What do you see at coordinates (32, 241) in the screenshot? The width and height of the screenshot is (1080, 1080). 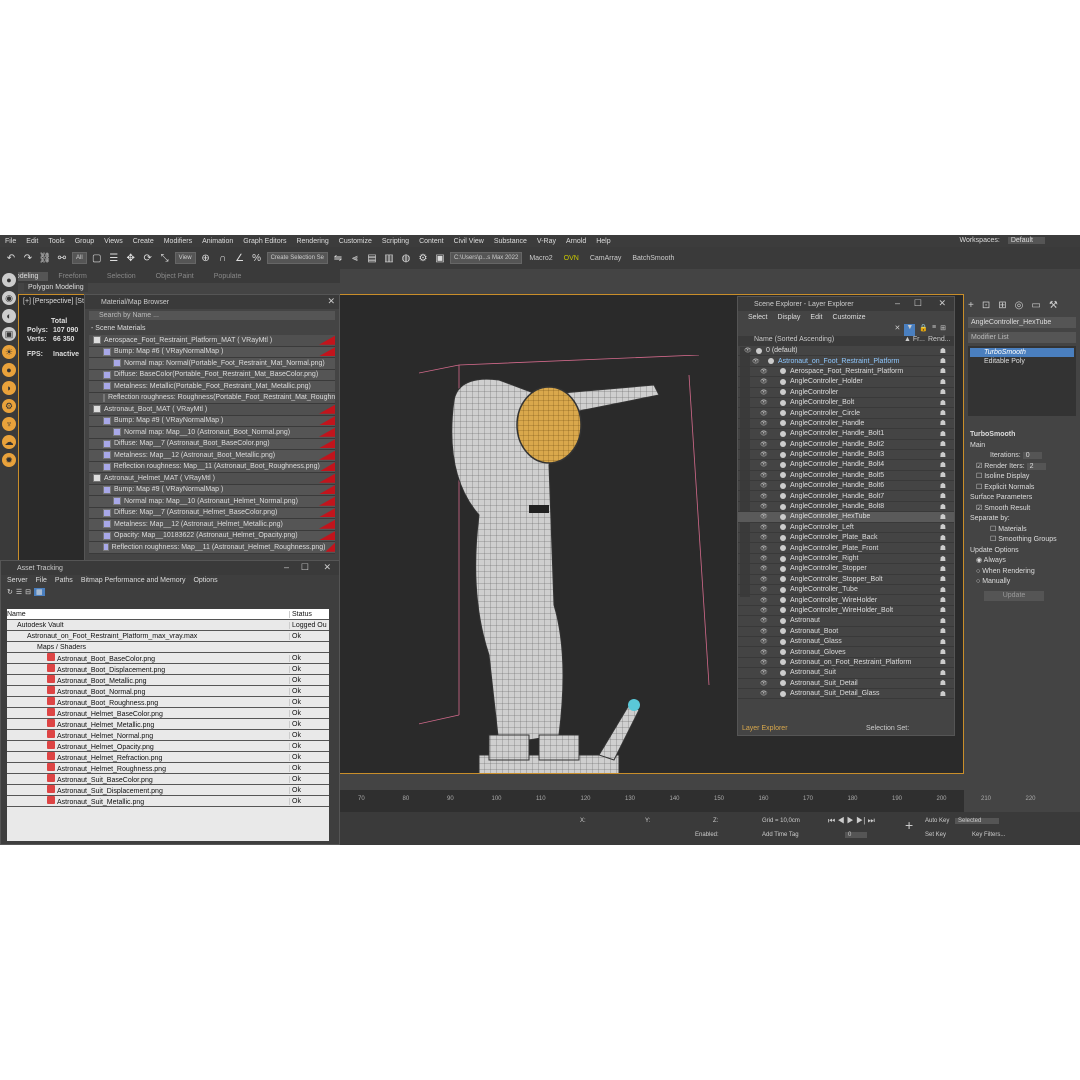 I see `menu-item-edit: Edit` at bounding box center [32, 241].